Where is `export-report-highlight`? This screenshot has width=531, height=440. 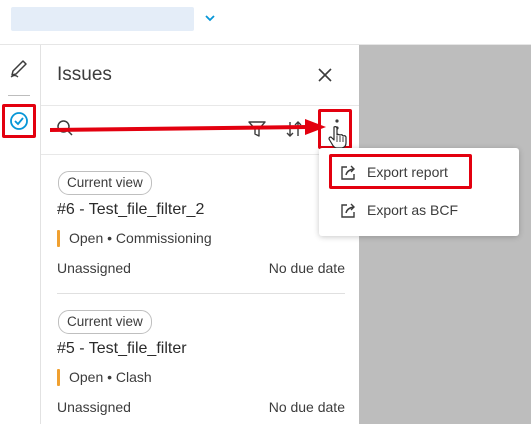
export-report-highlight is located at coordinates (400, 171).